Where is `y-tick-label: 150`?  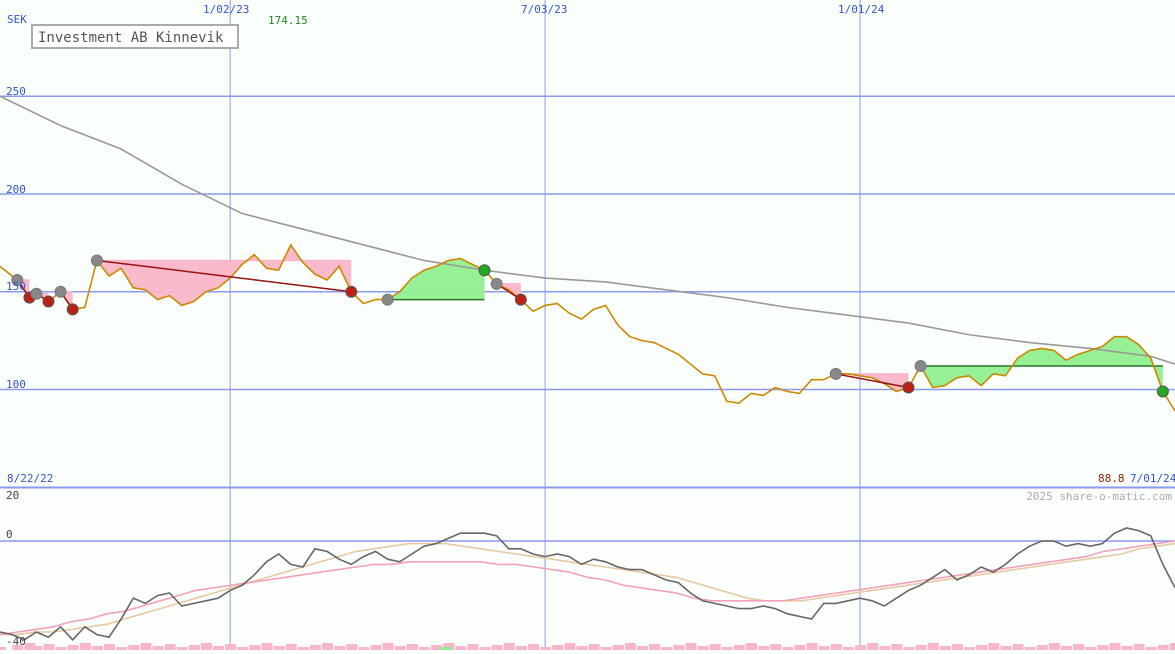
y-tick-label: 150 is located at coordinates (16, 286).